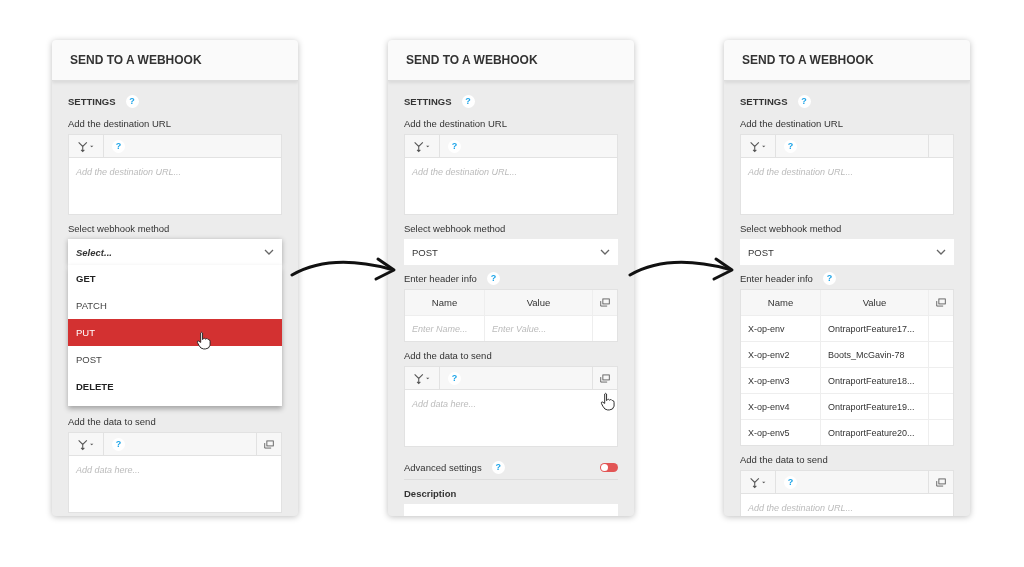  I want to click on method-option: GET, so click(175, 278).